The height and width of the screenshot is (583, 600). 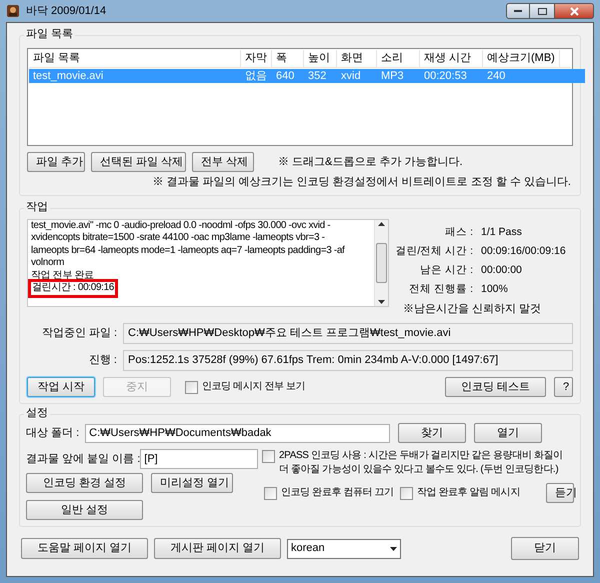 I want to click on open-button: 열기, so click(x=508, y=433).